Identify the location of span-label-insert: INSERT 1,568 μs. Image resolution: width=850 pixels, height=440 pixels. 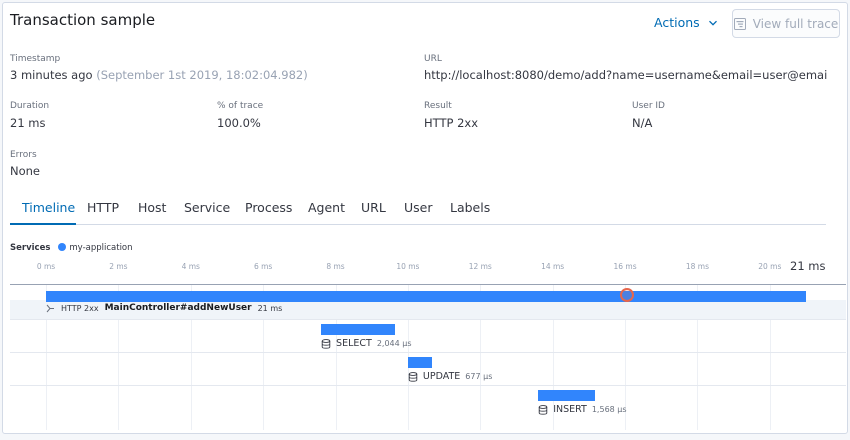
(582, 409).